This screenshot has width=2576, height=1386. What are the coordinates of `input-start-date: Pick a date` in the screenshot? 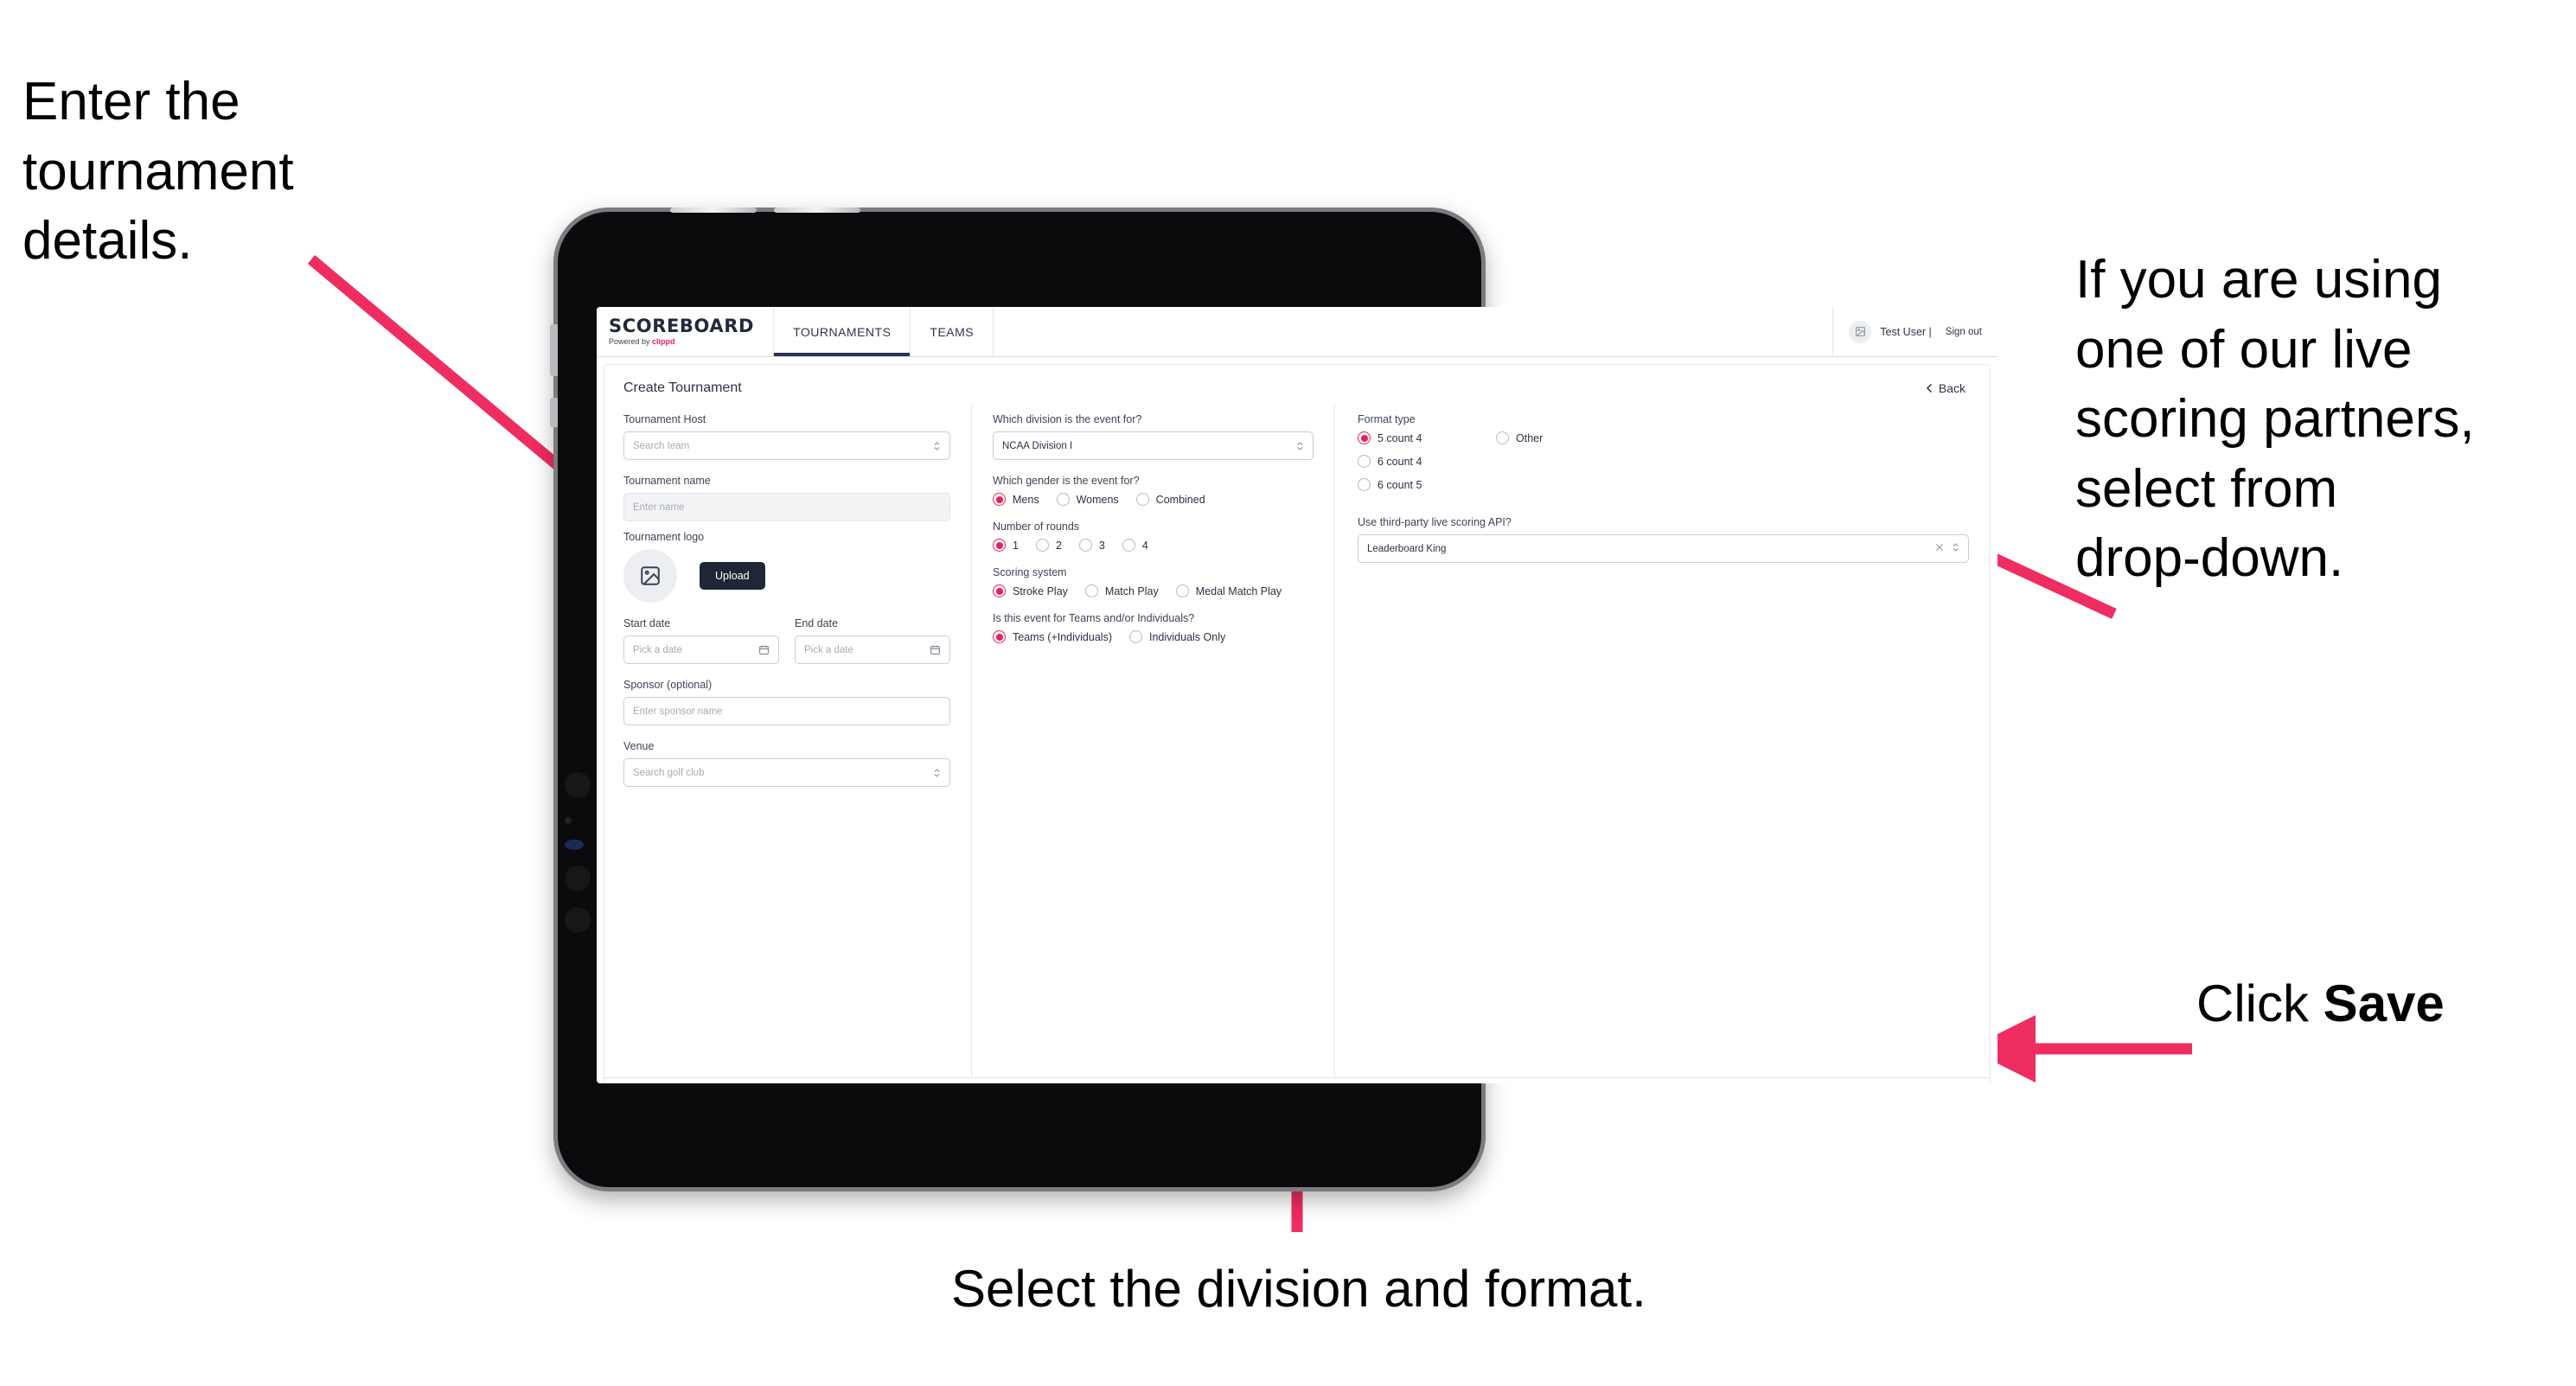 It's located at (701, 650).